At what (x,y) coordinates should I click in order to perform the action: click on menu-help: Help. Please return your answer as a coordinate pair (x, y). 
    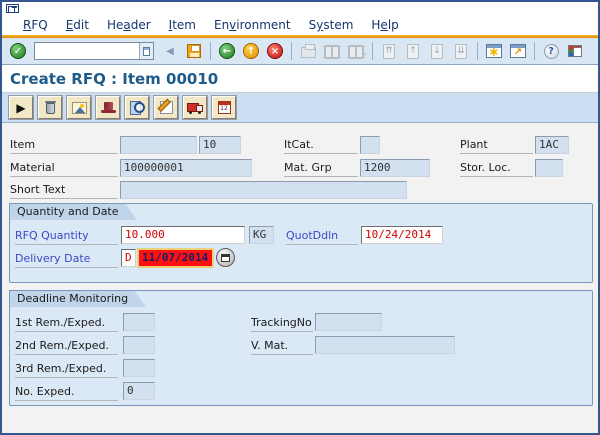
    Looking at the image, I should click on (384, 25).